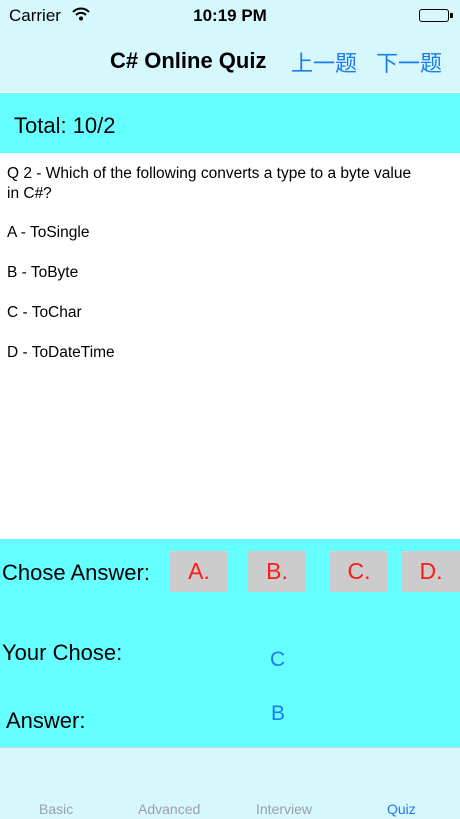 This screenshot has height=819, width=460. Describe the element at coordinates (401, 809) in the screenshot. I see `tab-quiz: Quiz` at that location.